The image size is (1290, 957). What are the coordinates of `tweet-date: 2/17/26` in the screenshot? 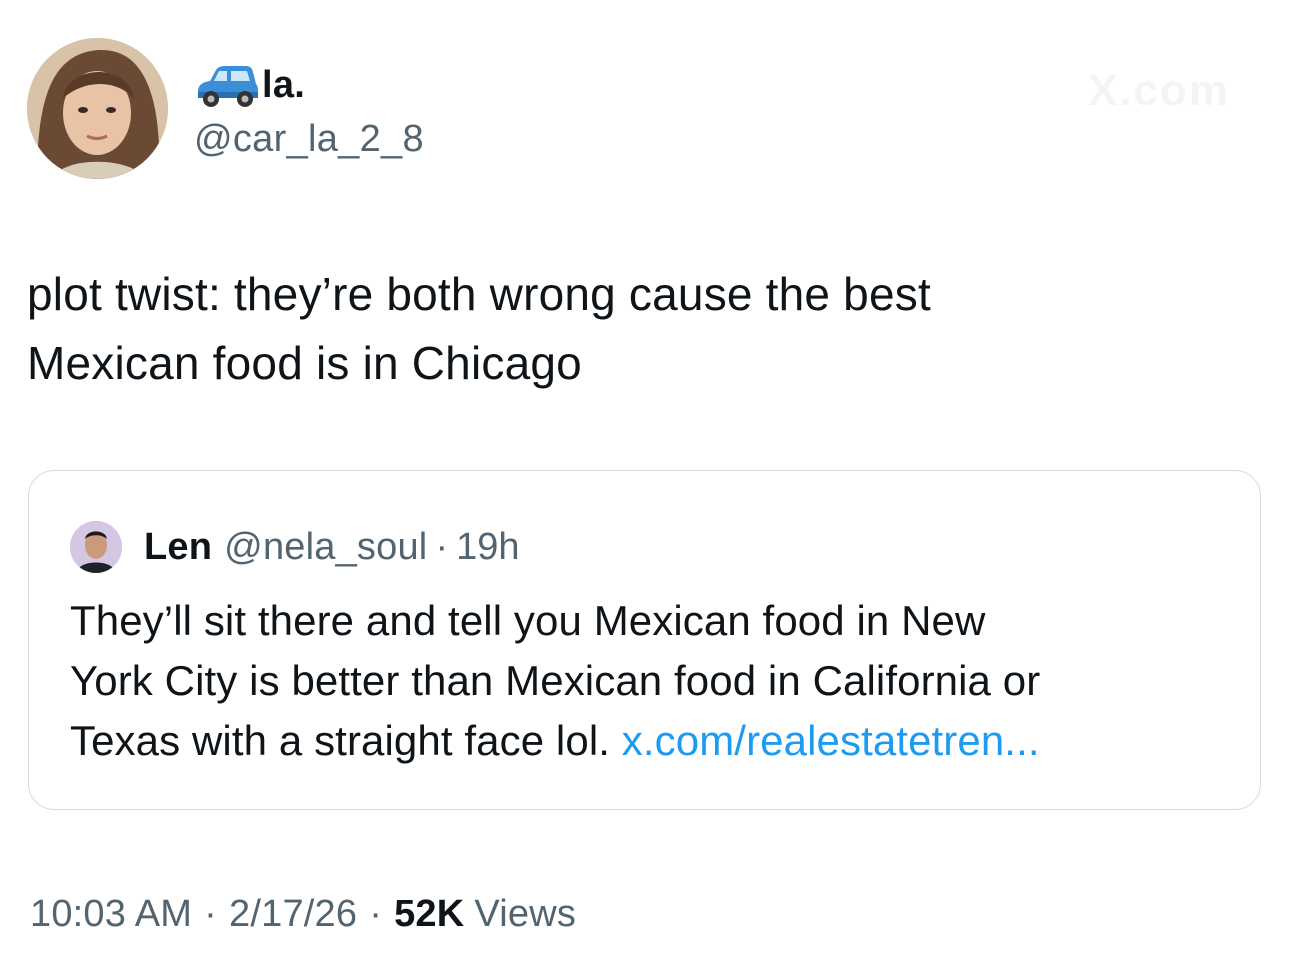 It's located at (293, 914).